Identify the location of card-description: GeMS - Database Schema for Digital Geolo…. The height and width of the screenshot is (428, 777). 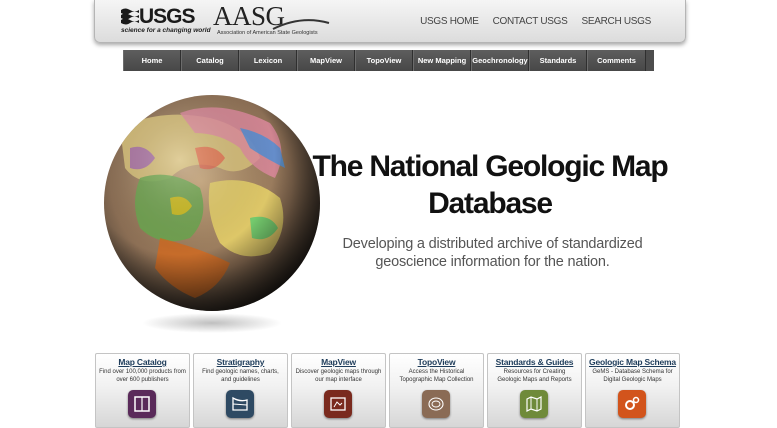
(632, 376).